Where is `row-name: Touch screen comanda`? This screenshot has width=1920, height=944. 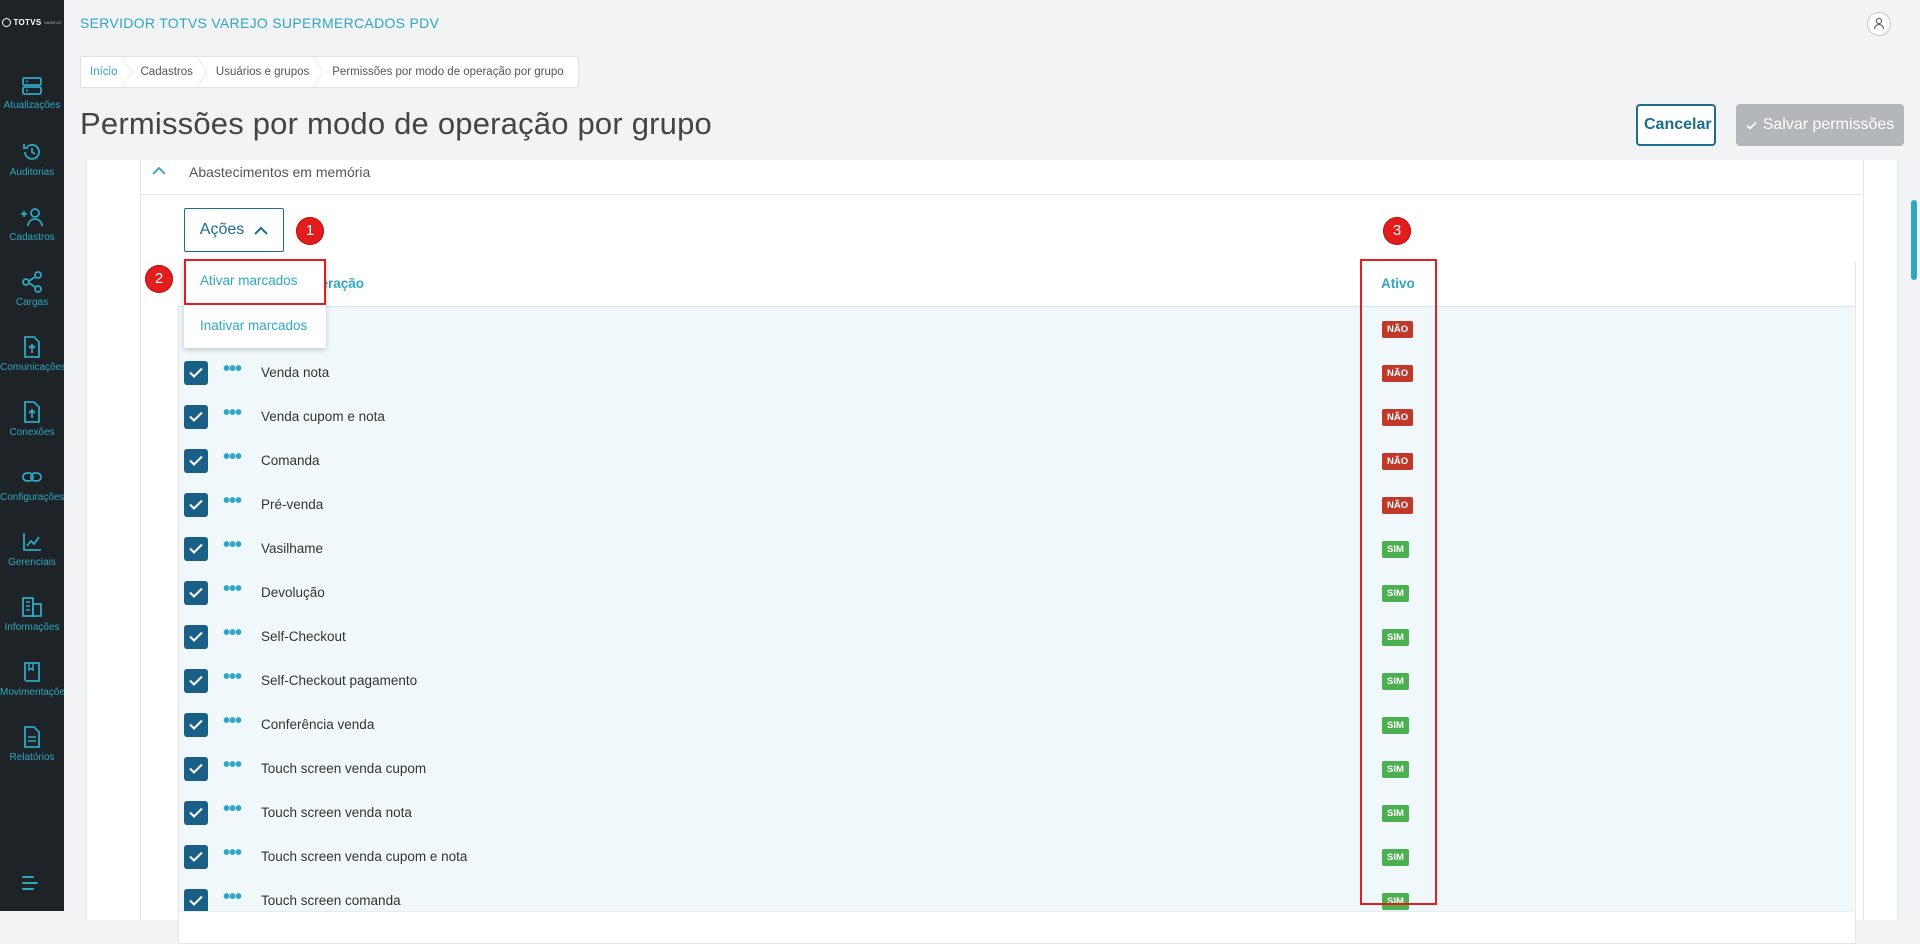 row-name: Touch screen comanda is located at coordinates (331, 900).